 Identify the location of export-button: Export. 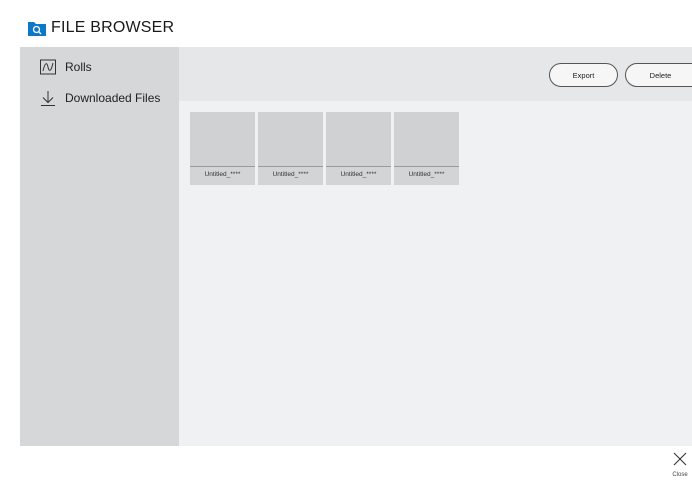
(583, 75).